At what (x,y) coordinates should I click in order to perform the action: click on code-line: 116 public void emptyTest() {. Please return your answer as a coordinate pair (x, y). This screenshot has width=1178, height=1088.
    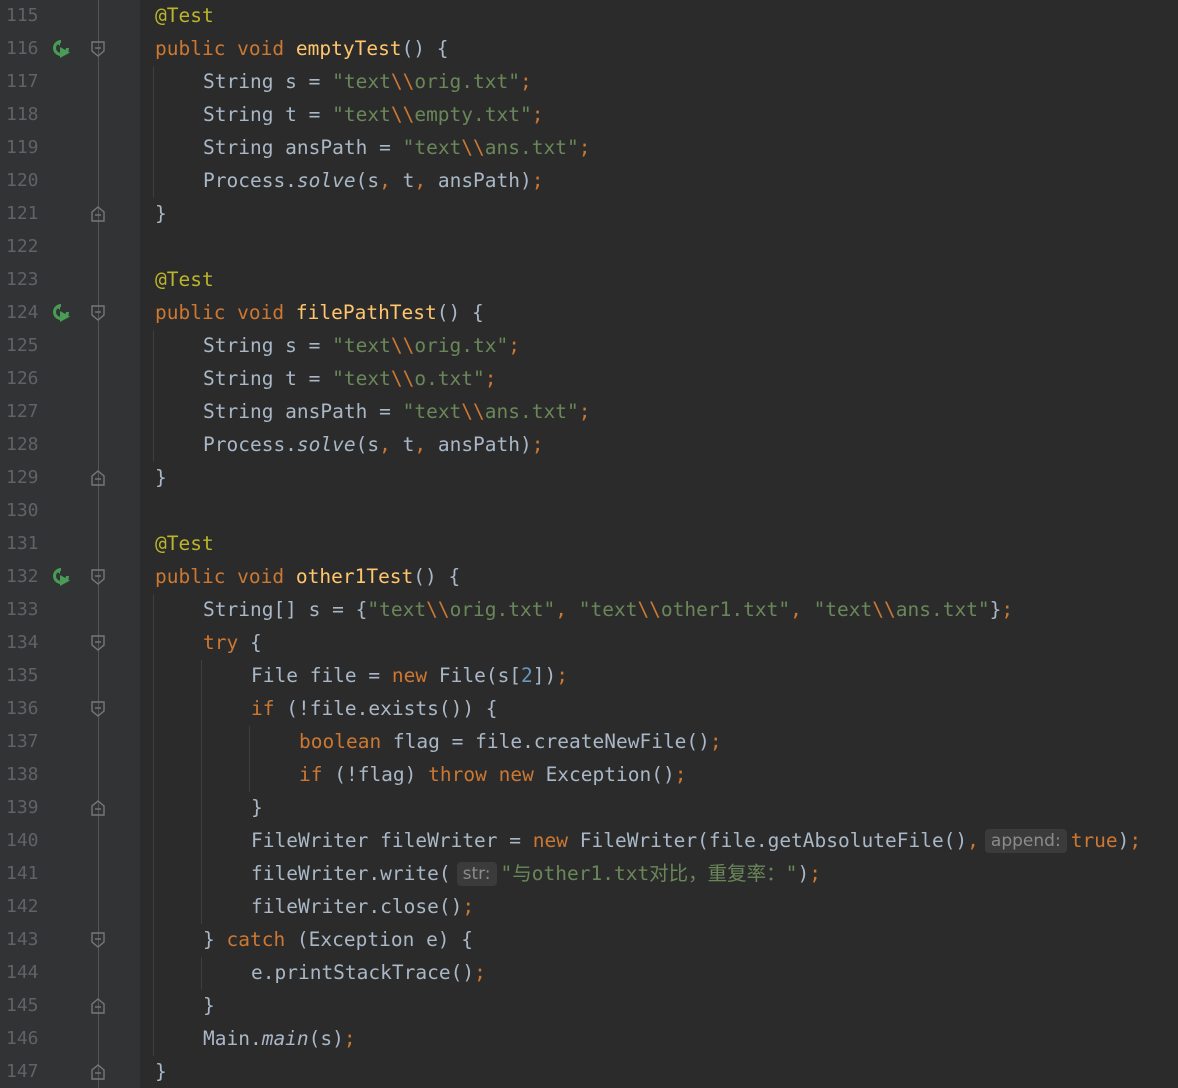
    Looking at the image, I should click on (589, 48).